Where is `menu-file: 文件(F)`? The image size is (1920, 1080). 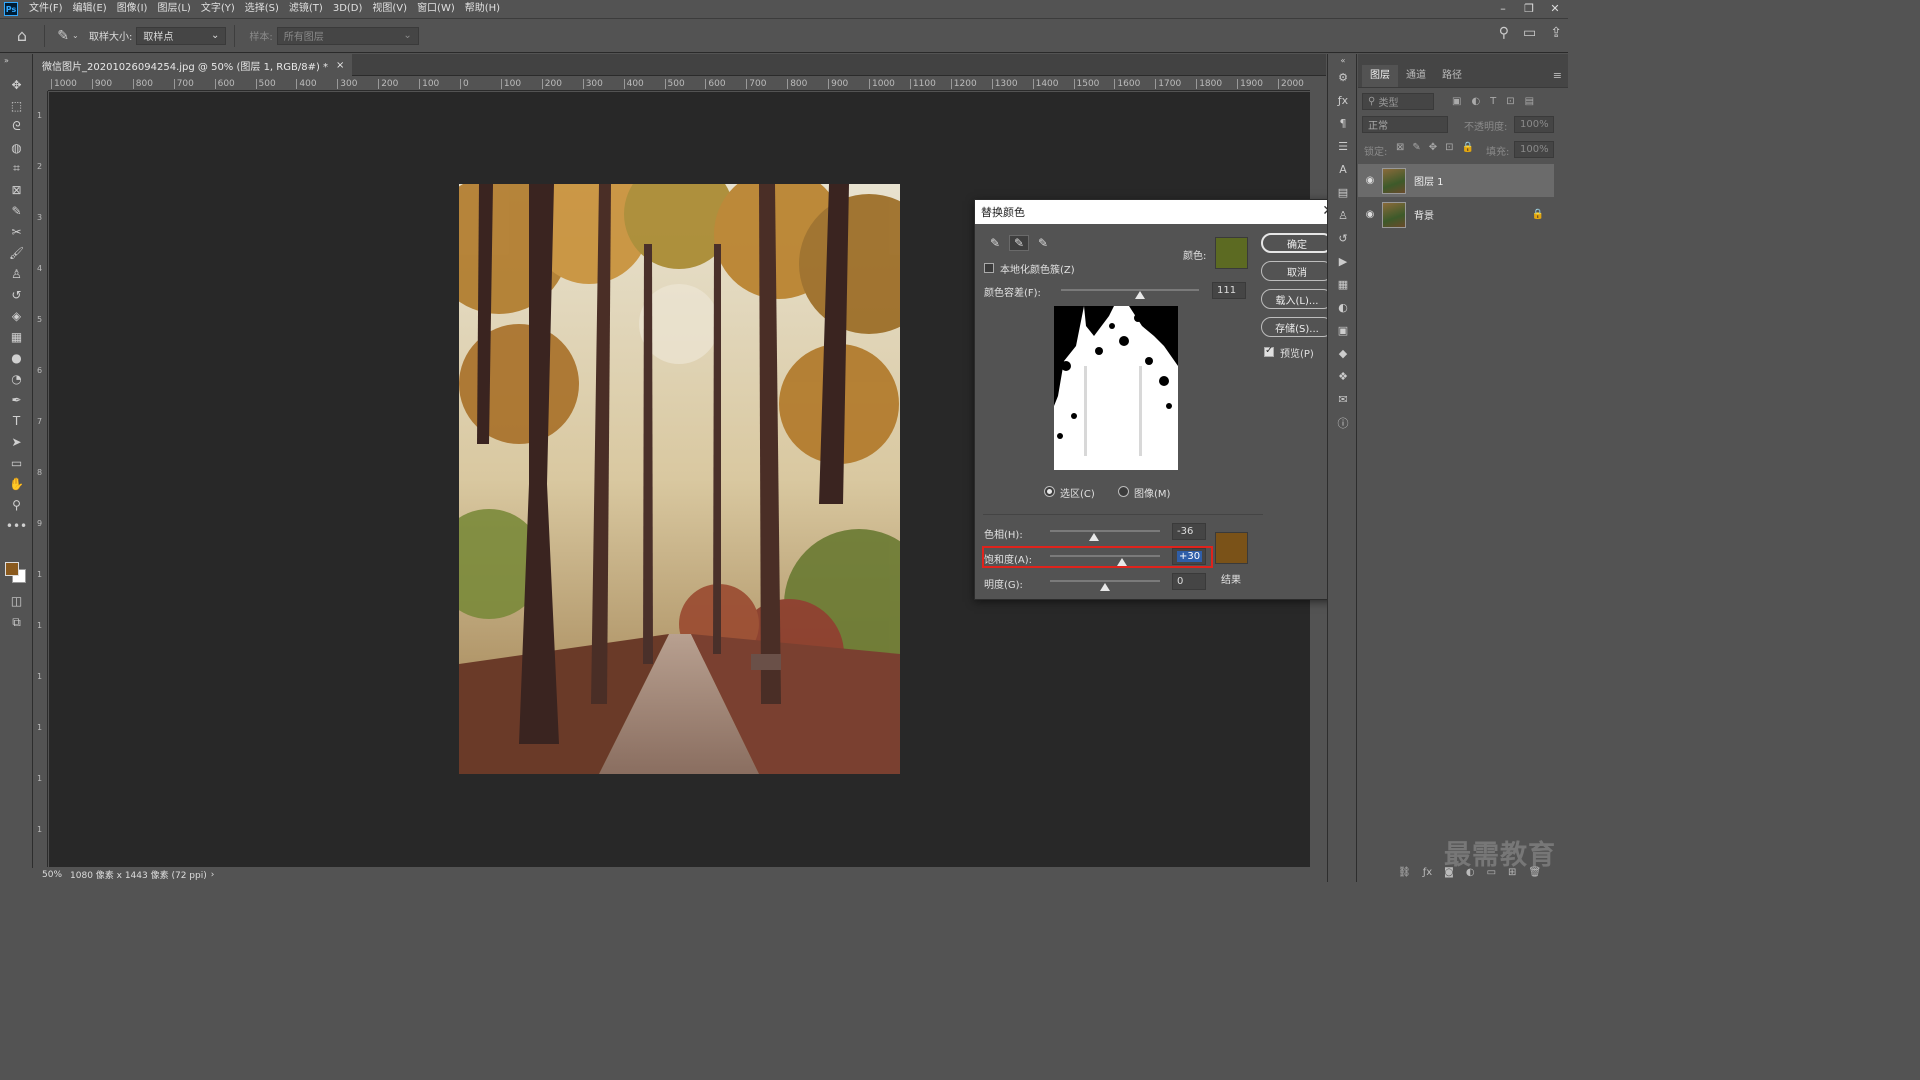
menu-file: 文件(F) is located at coordinates (46, 9).